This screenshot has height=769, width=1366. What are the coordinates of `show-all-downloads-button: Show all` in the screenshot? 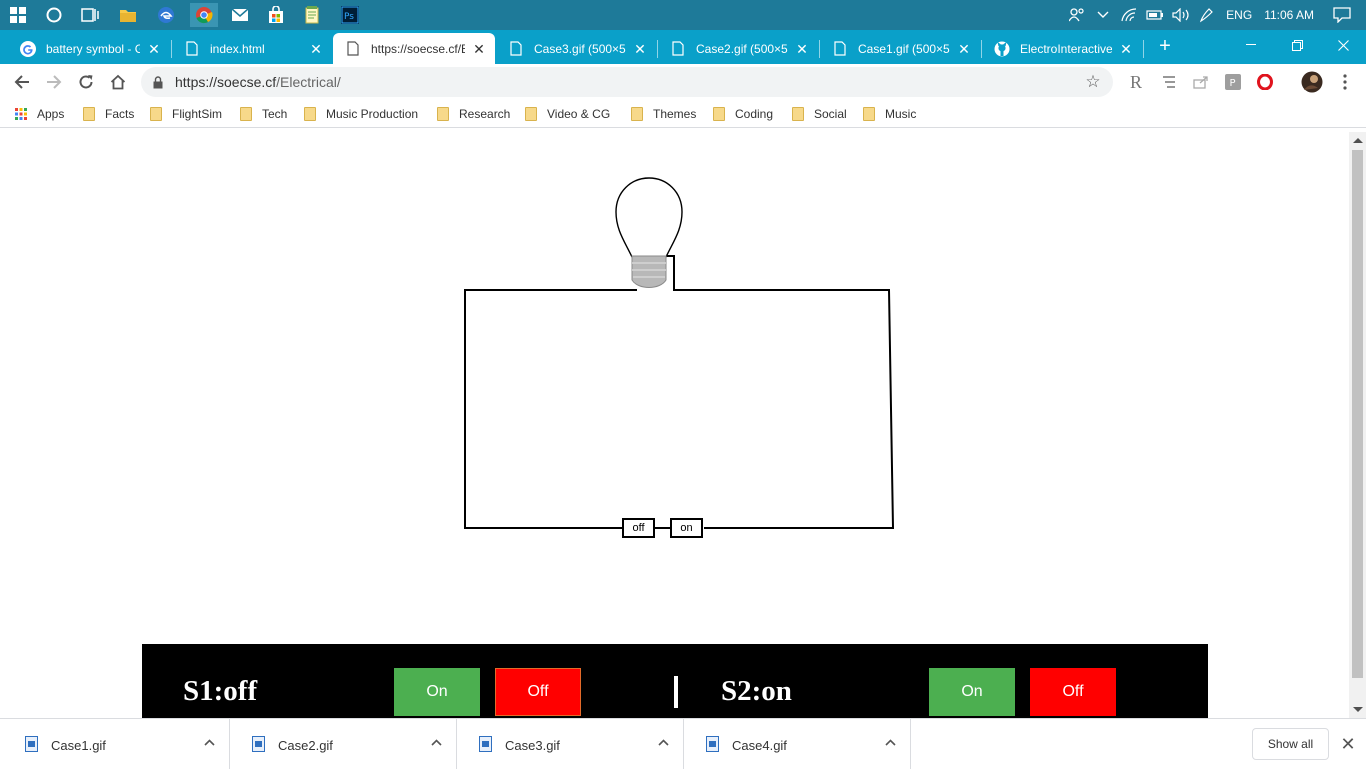 It's located at (1290, 744).